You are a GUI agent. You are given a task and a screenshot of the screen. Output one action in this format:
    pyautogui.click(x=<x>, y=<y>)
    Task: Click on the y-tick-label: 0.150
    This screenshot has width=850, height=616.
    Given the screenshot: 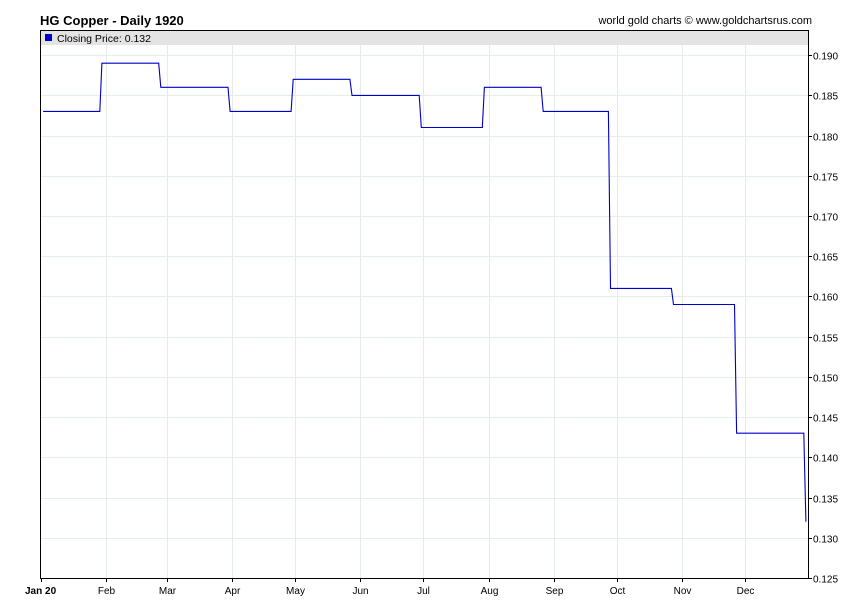 What is the action you would take?
    pyautogui.click(x=825, y=379)
    